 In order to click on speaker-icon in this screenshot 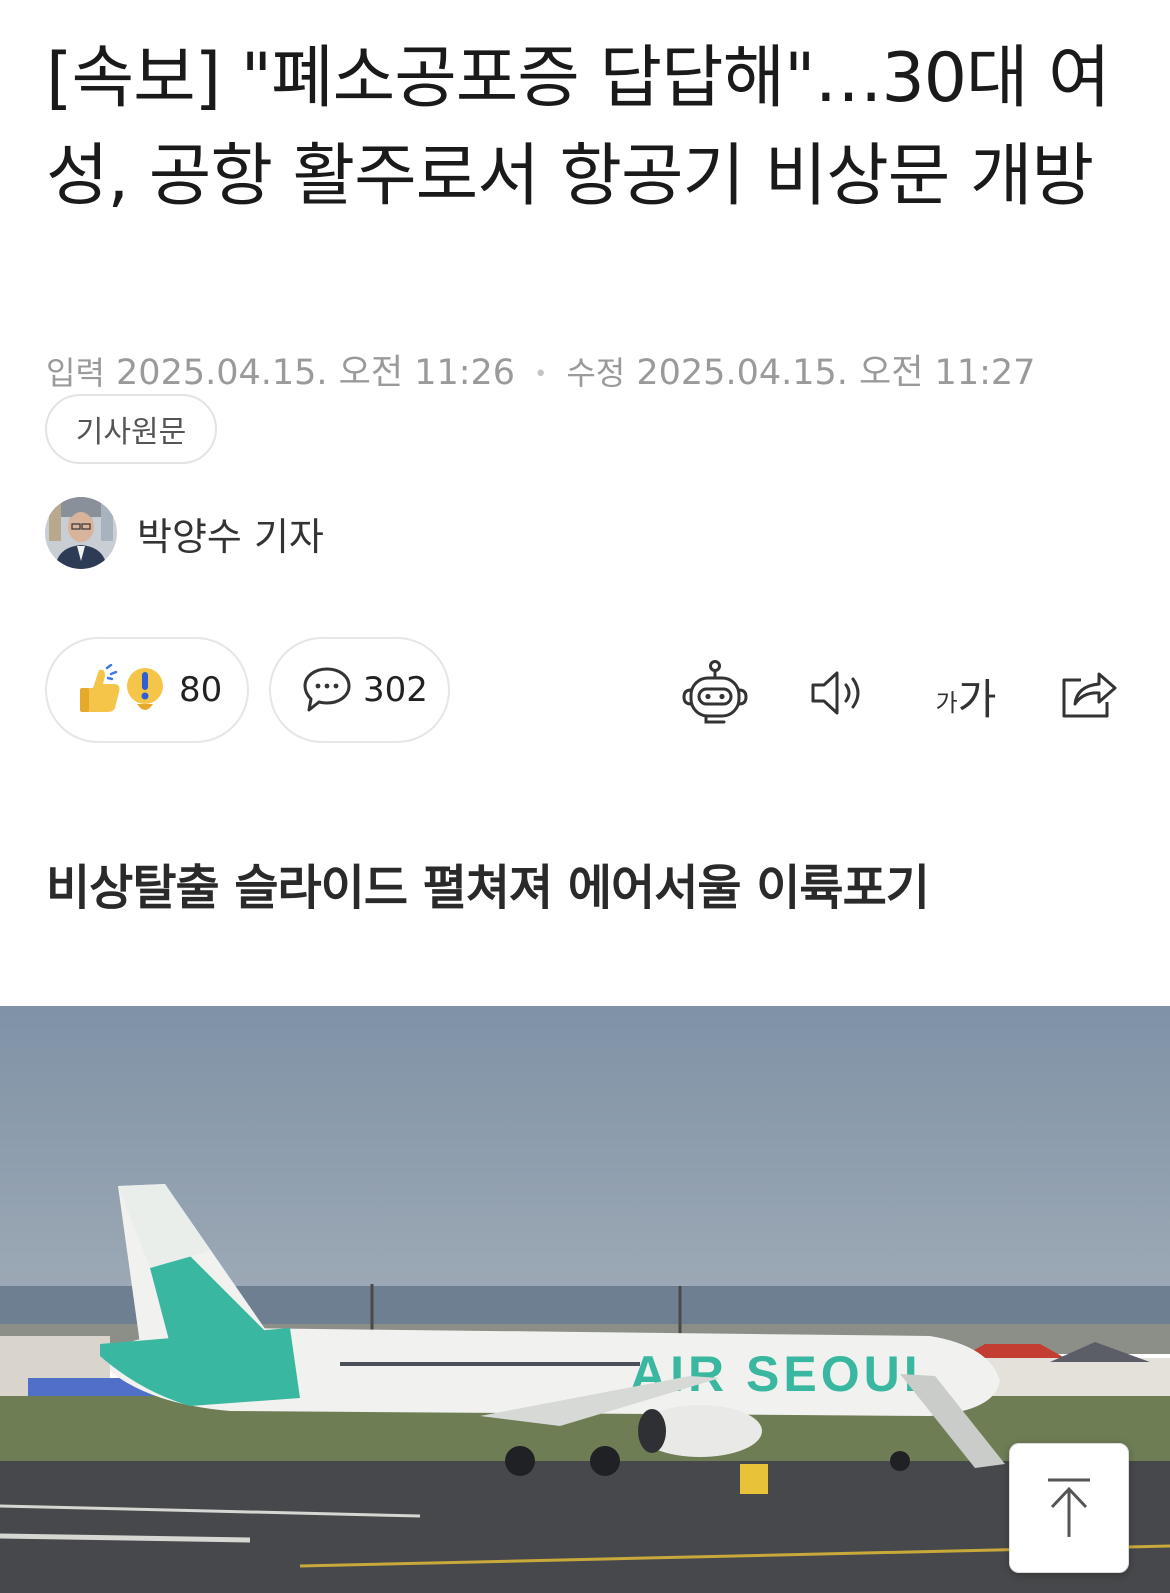, I will do `click(835, 693)`.